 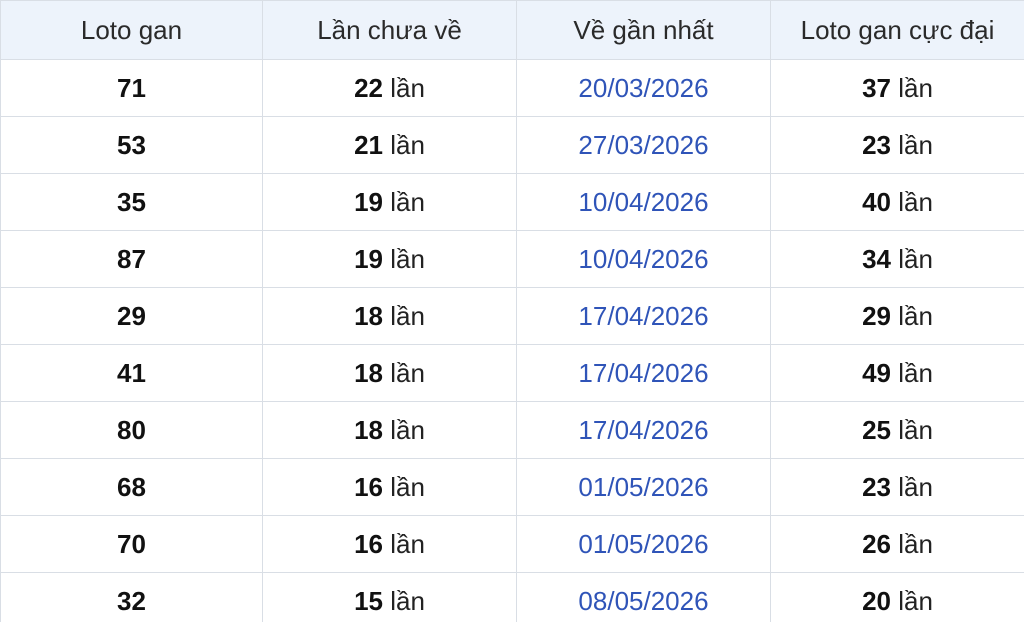 I want to click on missing-count-value: 21, so click(x=368, y=144).